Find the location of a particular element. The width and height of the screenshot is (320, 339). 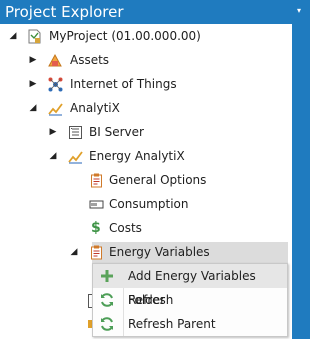

tree-item-label: Costs is located at coordinates (125, 228).